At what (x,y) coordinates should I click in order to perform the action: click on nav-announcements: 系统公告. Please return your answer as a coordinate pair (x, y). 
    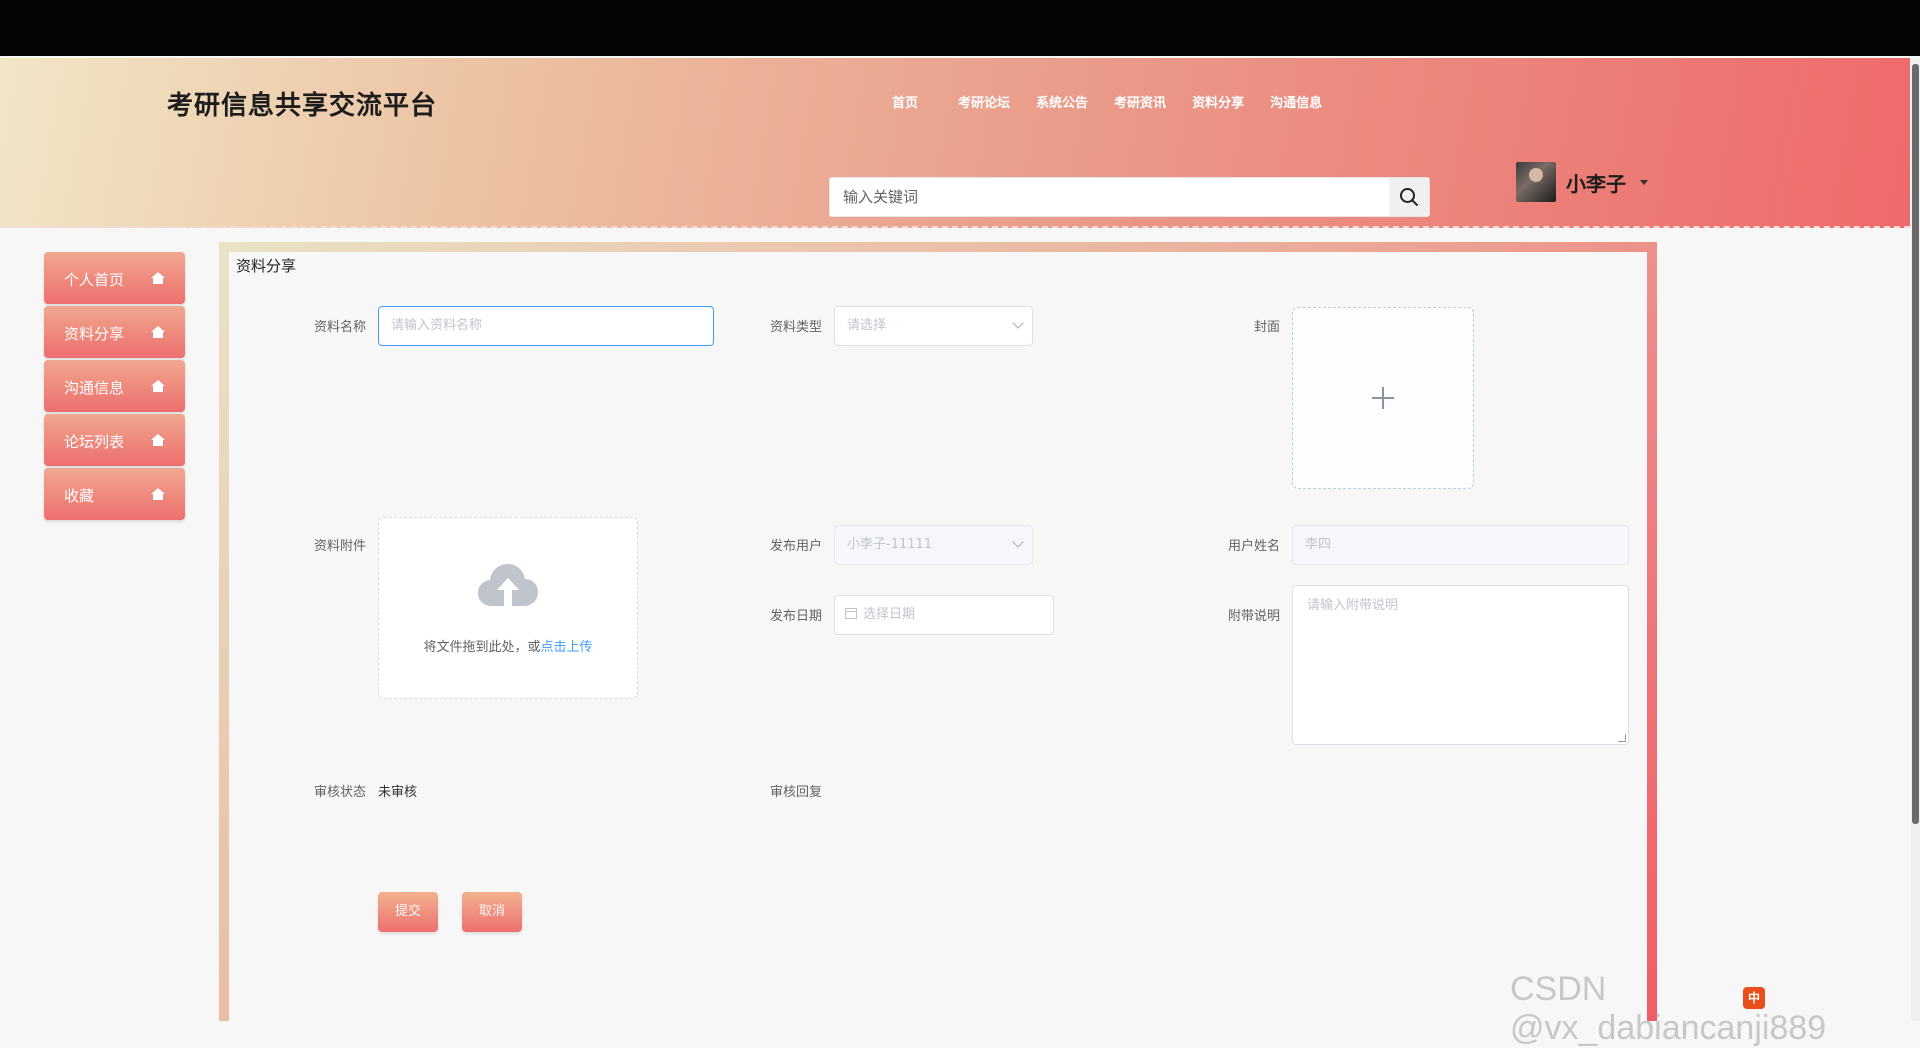
    Looking at the image, I should click on (1062, 101).